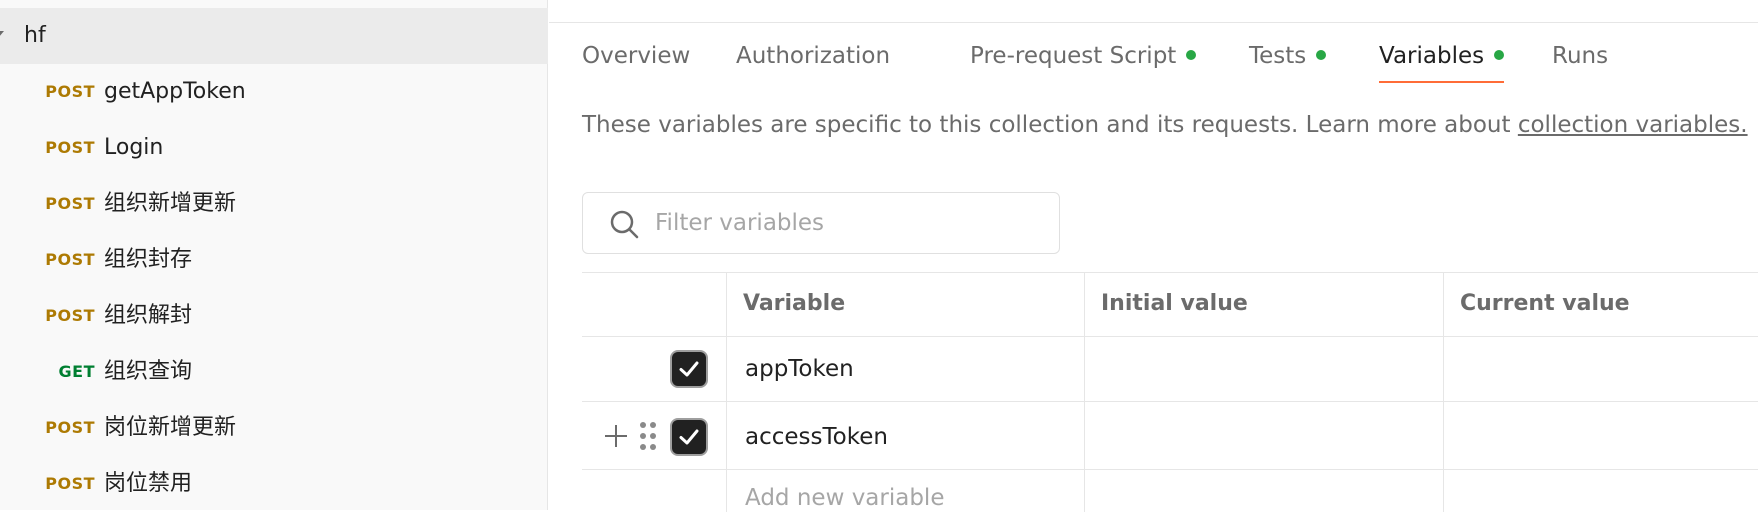 Image resolution: width=1758 pixels, height=530 pixels. What do you see at coordinates (1174, 303) in the screenshot?
I see `column-header-initial-value: Initial value` at bounding box center [1174, 303].